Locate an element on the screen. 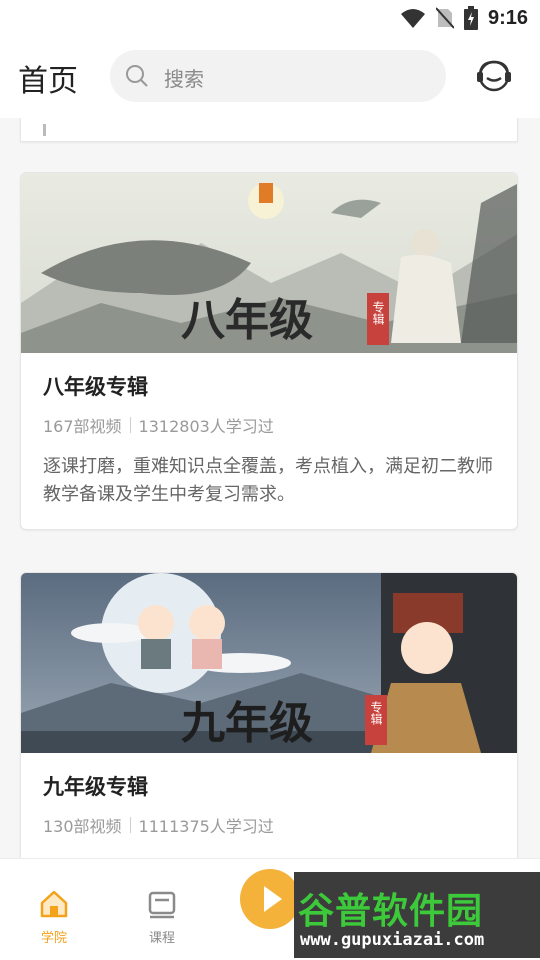  wifi-icon is located at coordinates (412, 18).